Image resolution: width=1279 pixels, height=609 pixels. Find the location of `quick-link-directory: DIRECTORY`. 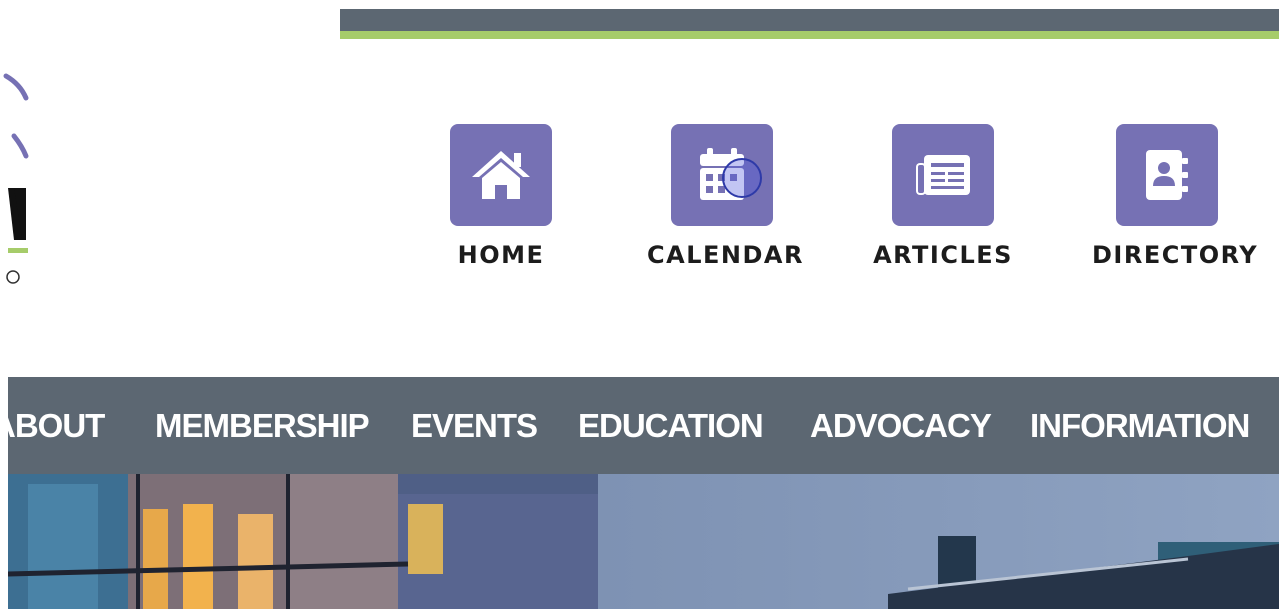

quick-link-directory: DIRECTORY is located at coordinates (1175, 199).